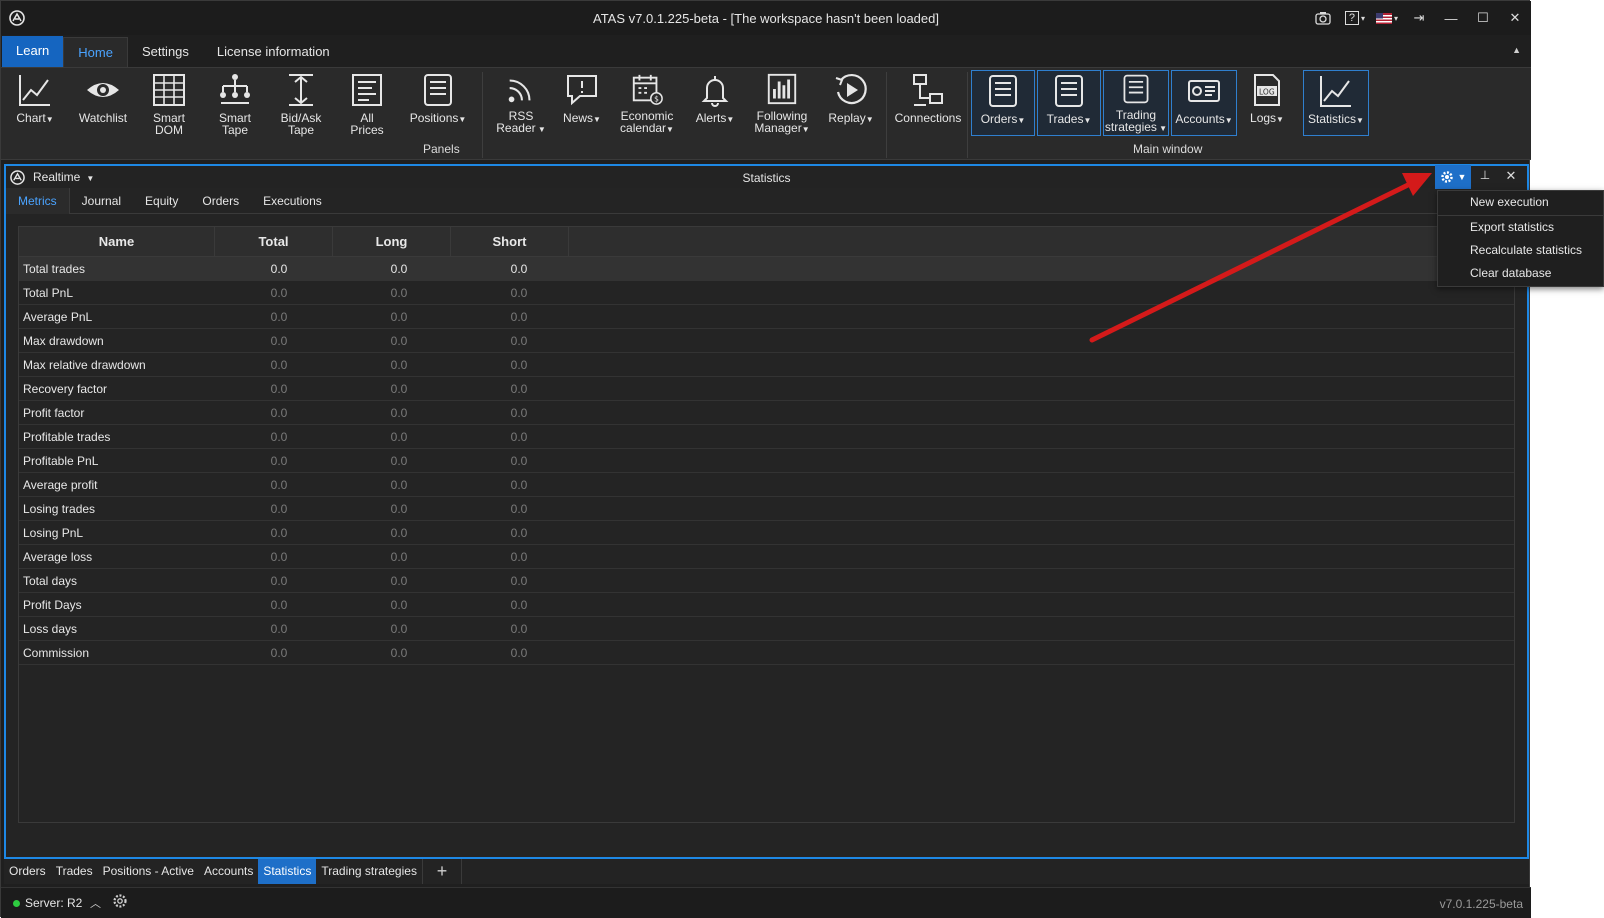 This screenshot has width=1604, height=918. I want to click on tab-equity: Equity, so click(161, 201).